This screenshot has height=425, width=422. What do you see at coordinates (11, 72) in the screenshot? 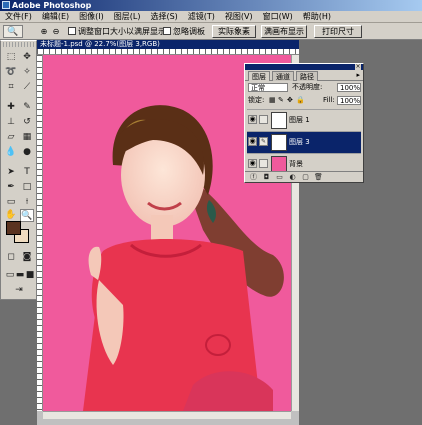
I see `lasso-tool-icon: ➰` at bounding box center [11, 72].